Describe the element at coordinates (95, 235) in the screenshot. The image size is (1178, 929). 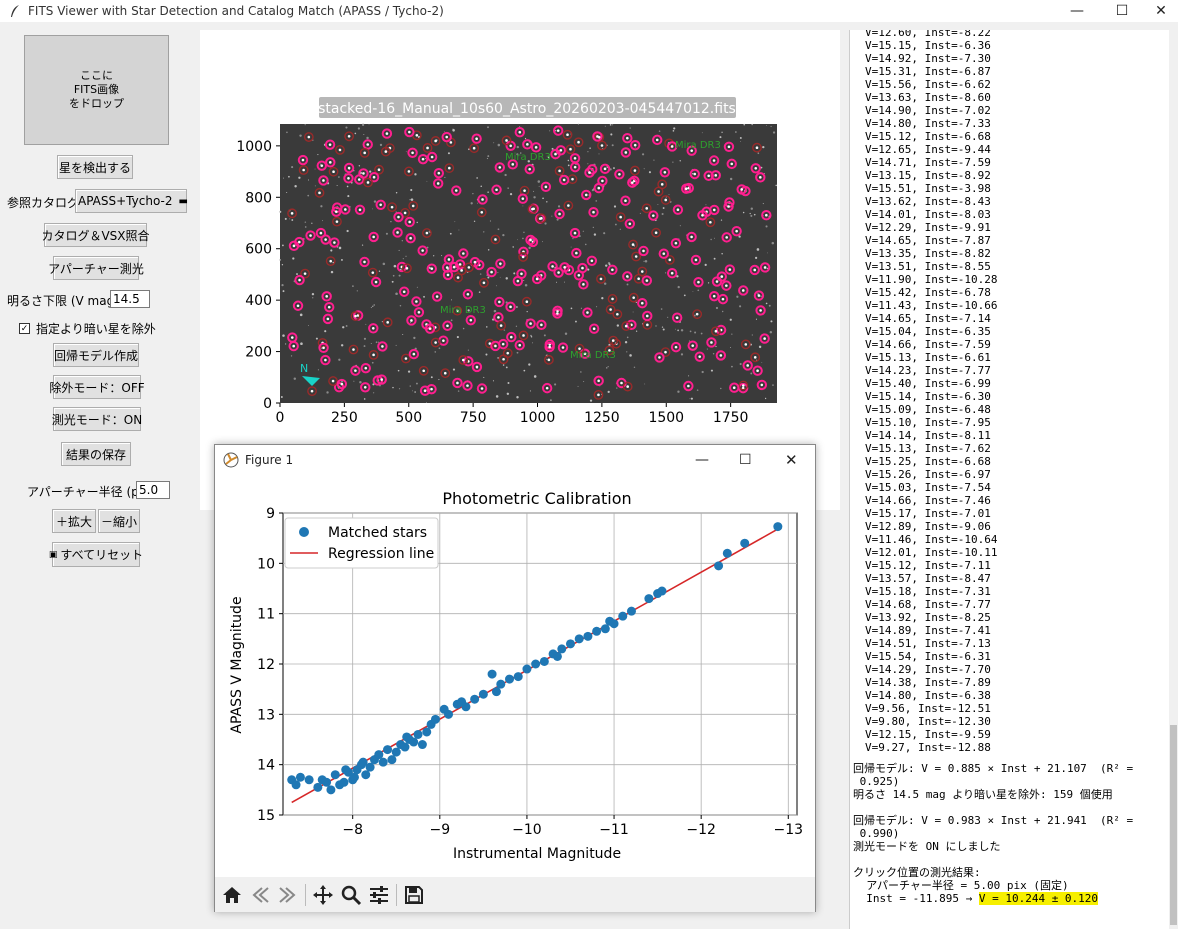
I see `catalog-match-button: カタログ＆VSX照合` at that location.